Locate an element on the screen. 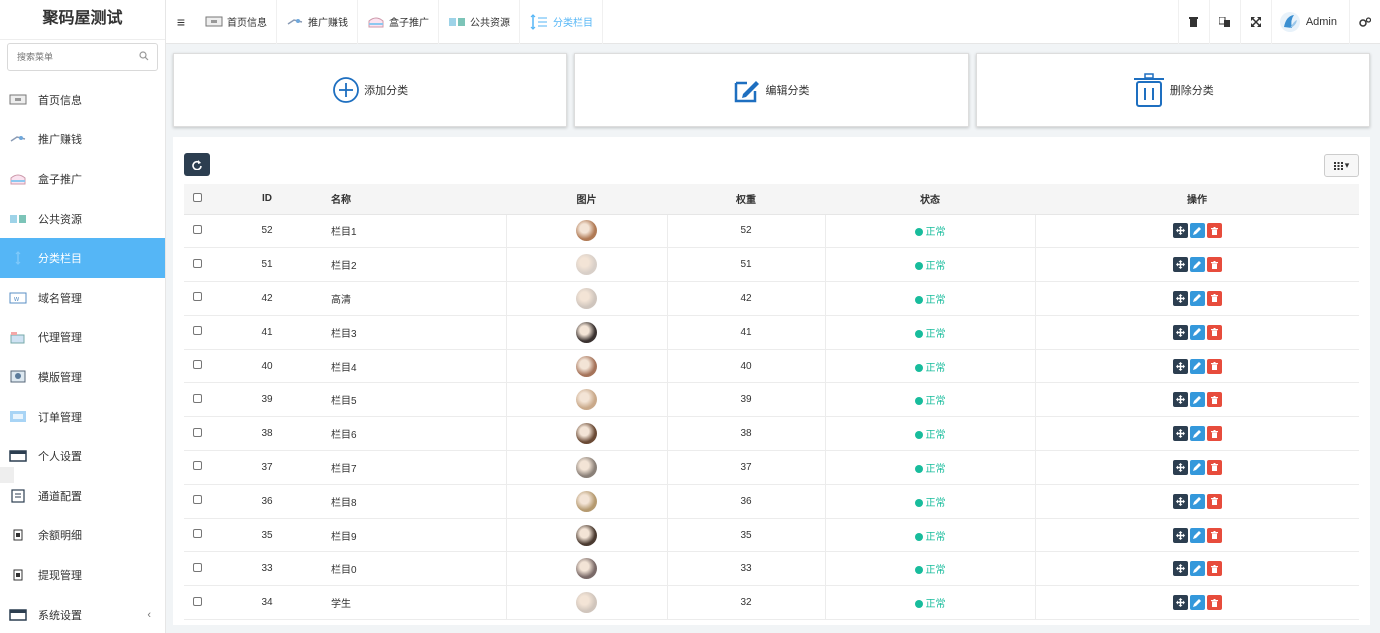  chevron-left-icon: ‹ is located at coordinates (149, 615).